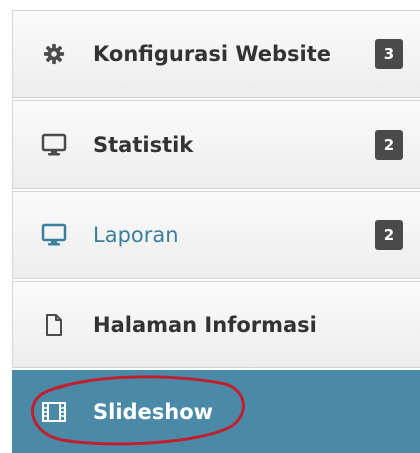 The height and width of the screenshot is (453, 420). What do you see at coordinates (205, 324) in the screenshot?
I see `sidebar-item-label: Halaman Informasi` at bounding box center [205, 324].